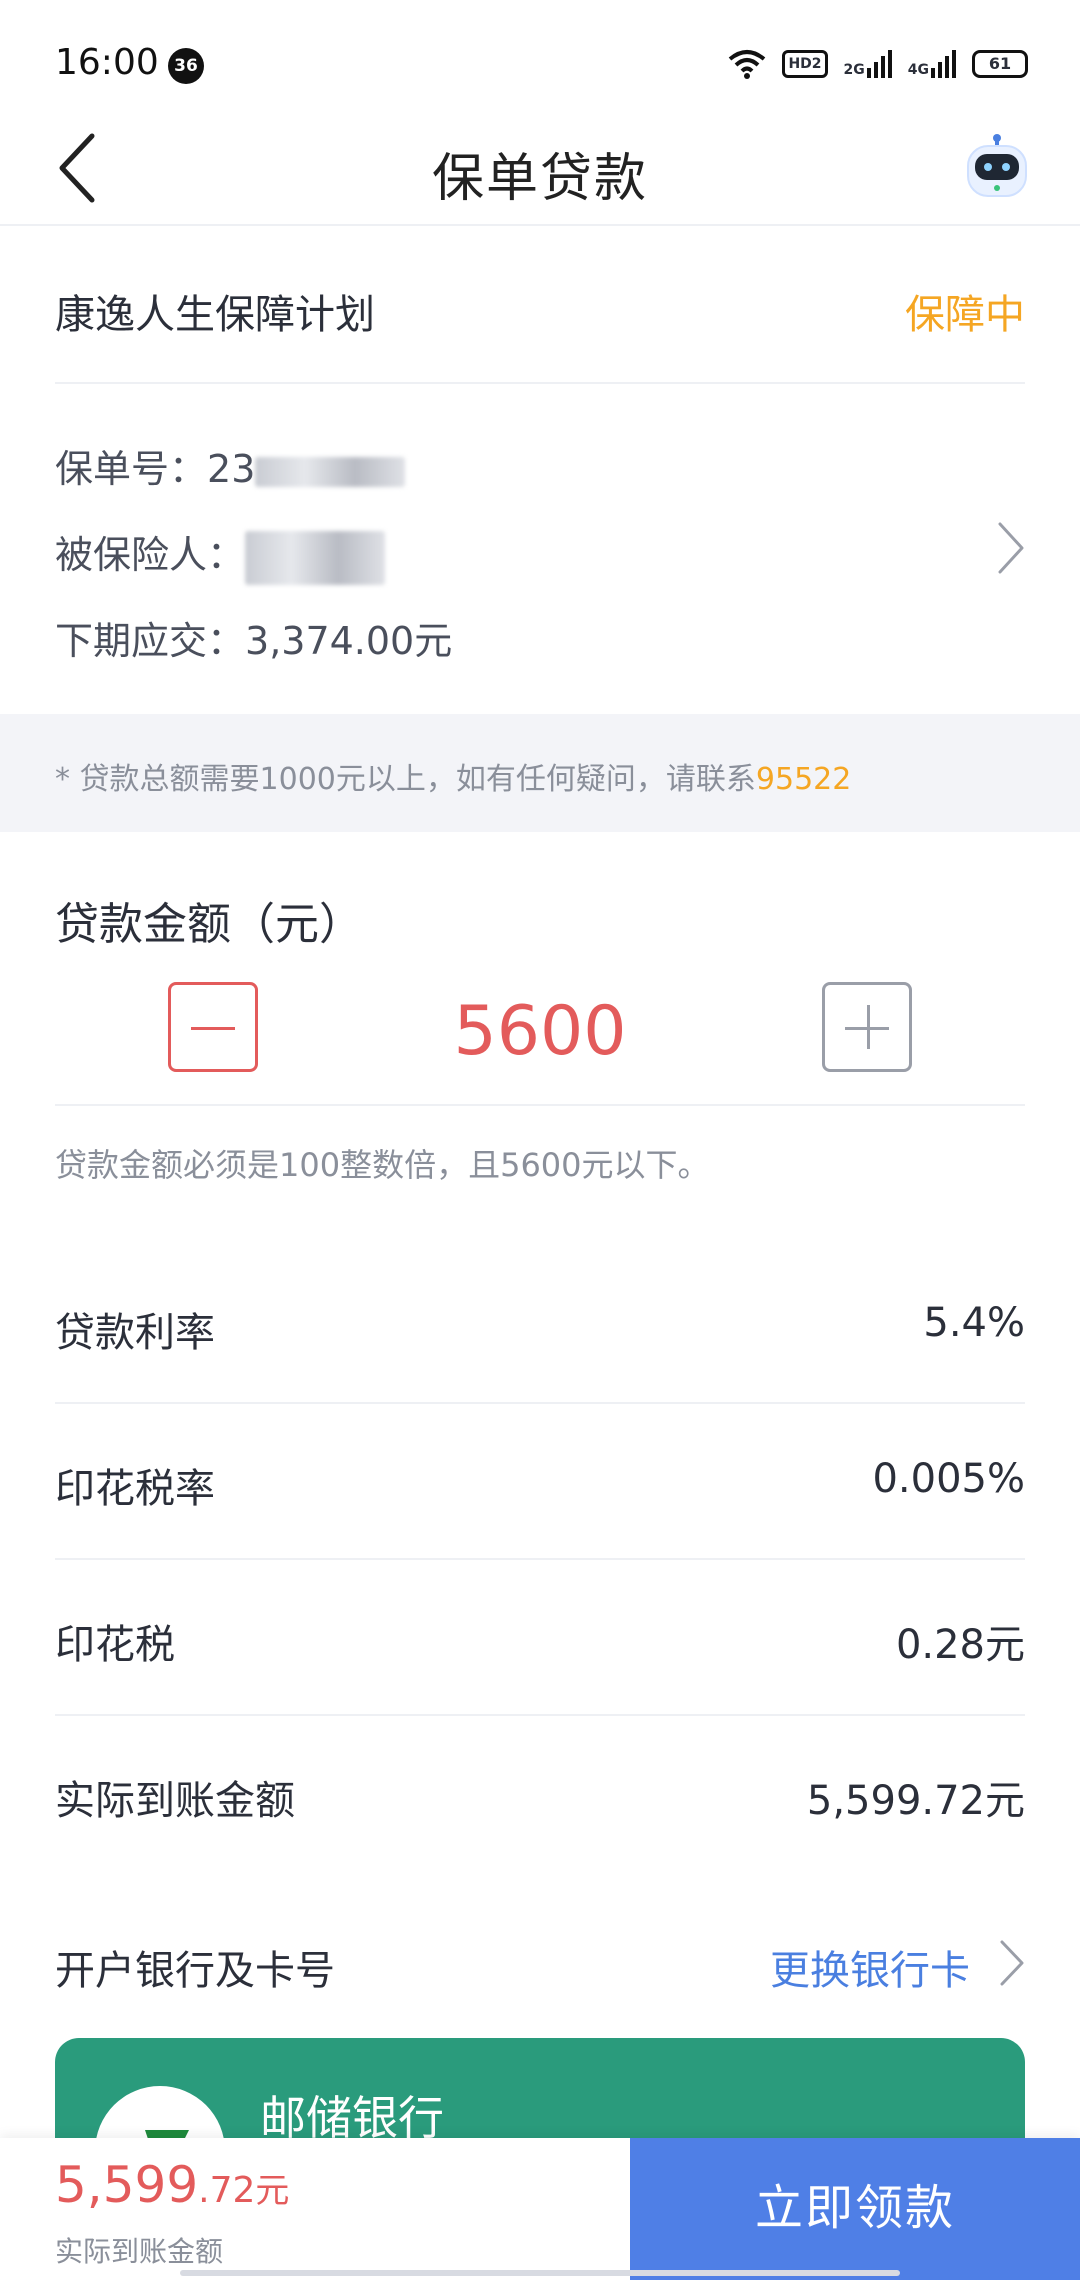  Describe the element at coordinates (135, 1489) in the screenshot. I see `detail-label: 印花税率` at that location.